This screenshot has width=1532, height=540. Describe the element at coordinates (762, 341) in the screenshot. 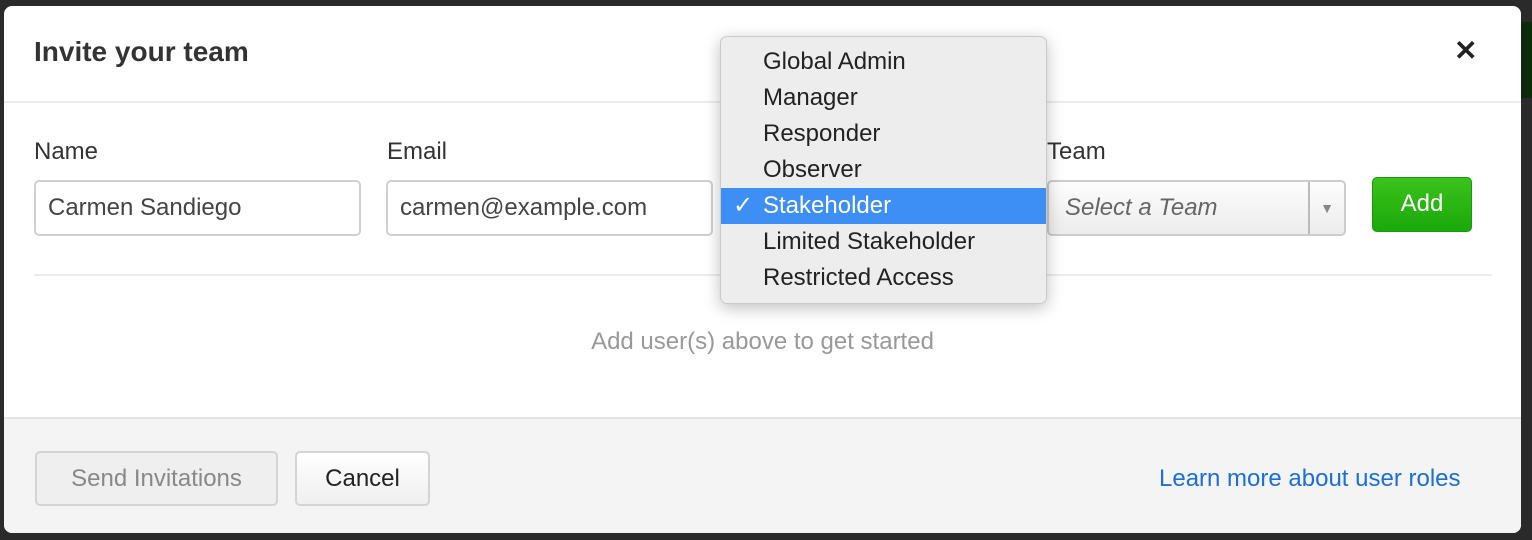

I see `empty-state: Add user(s) above to get started` at that location.